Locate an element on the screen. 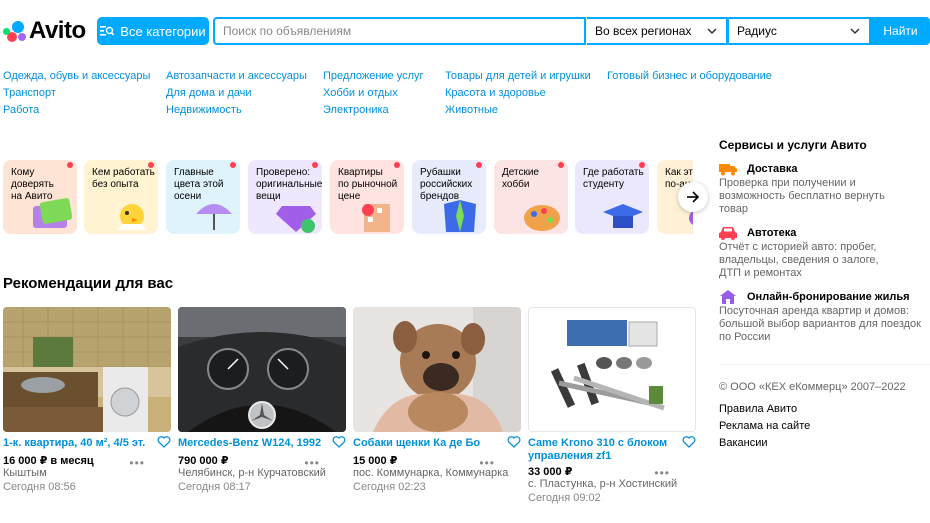 This screenshot has height=523, width=930. listing-location: Челябинск, р-н Курчатовский is located at coordinates (252, 473).